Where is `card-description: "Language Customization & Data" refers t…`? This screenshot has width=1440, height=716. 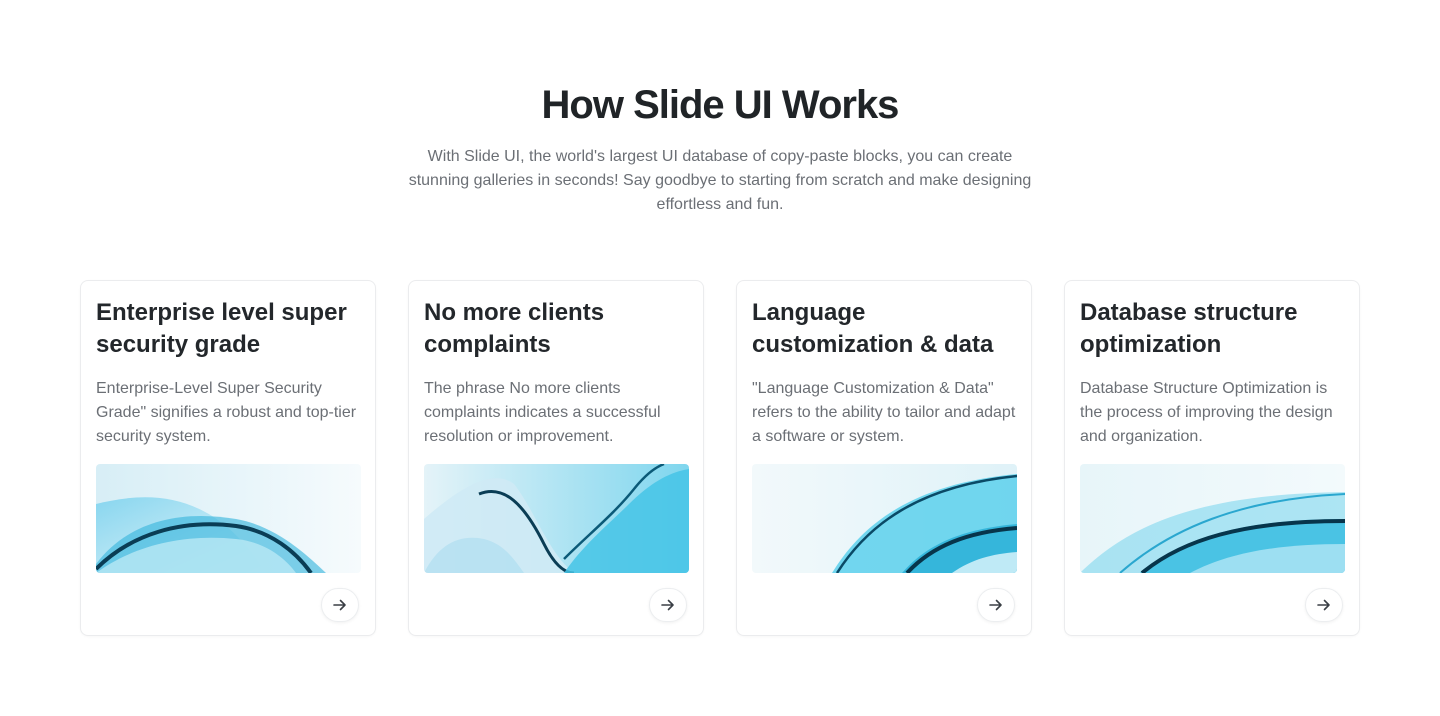 card-description: "Language Customization & Data" refers t… is located at coordinates (884, 412).